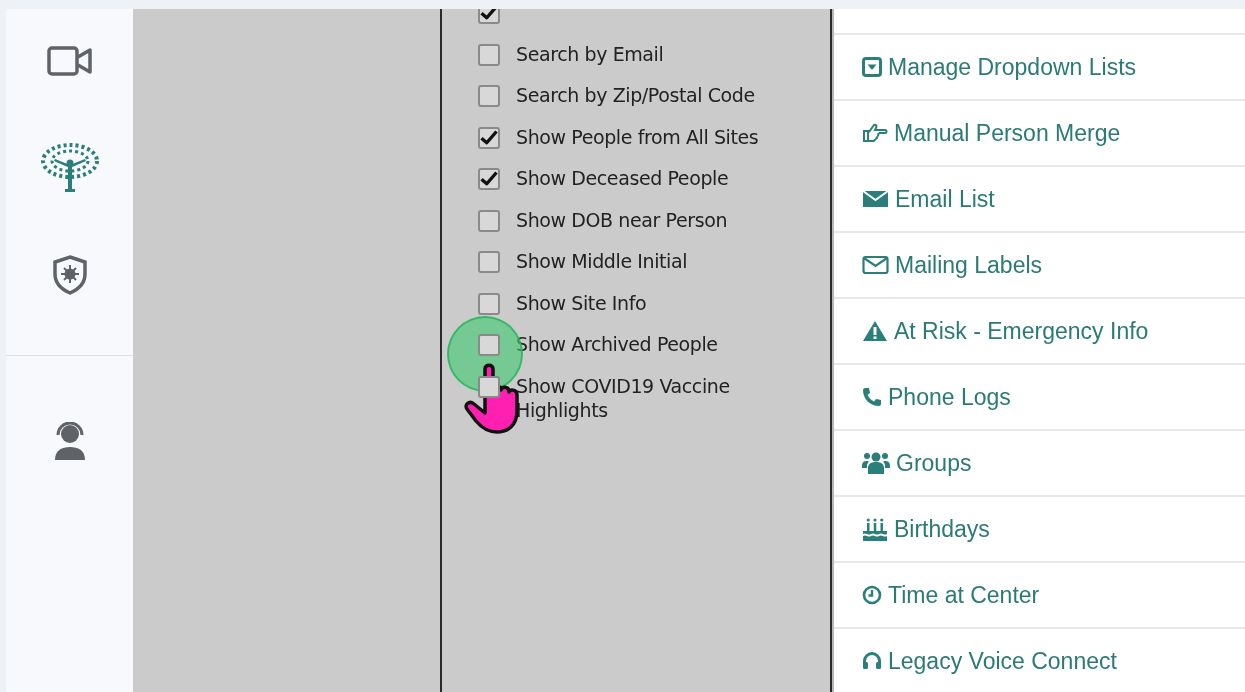 The height and width of the screenshot is (692, 1245). Describe the element at coordinates (581, 302) in the screenshot. I see `option-label: Show Site Info` at that location.